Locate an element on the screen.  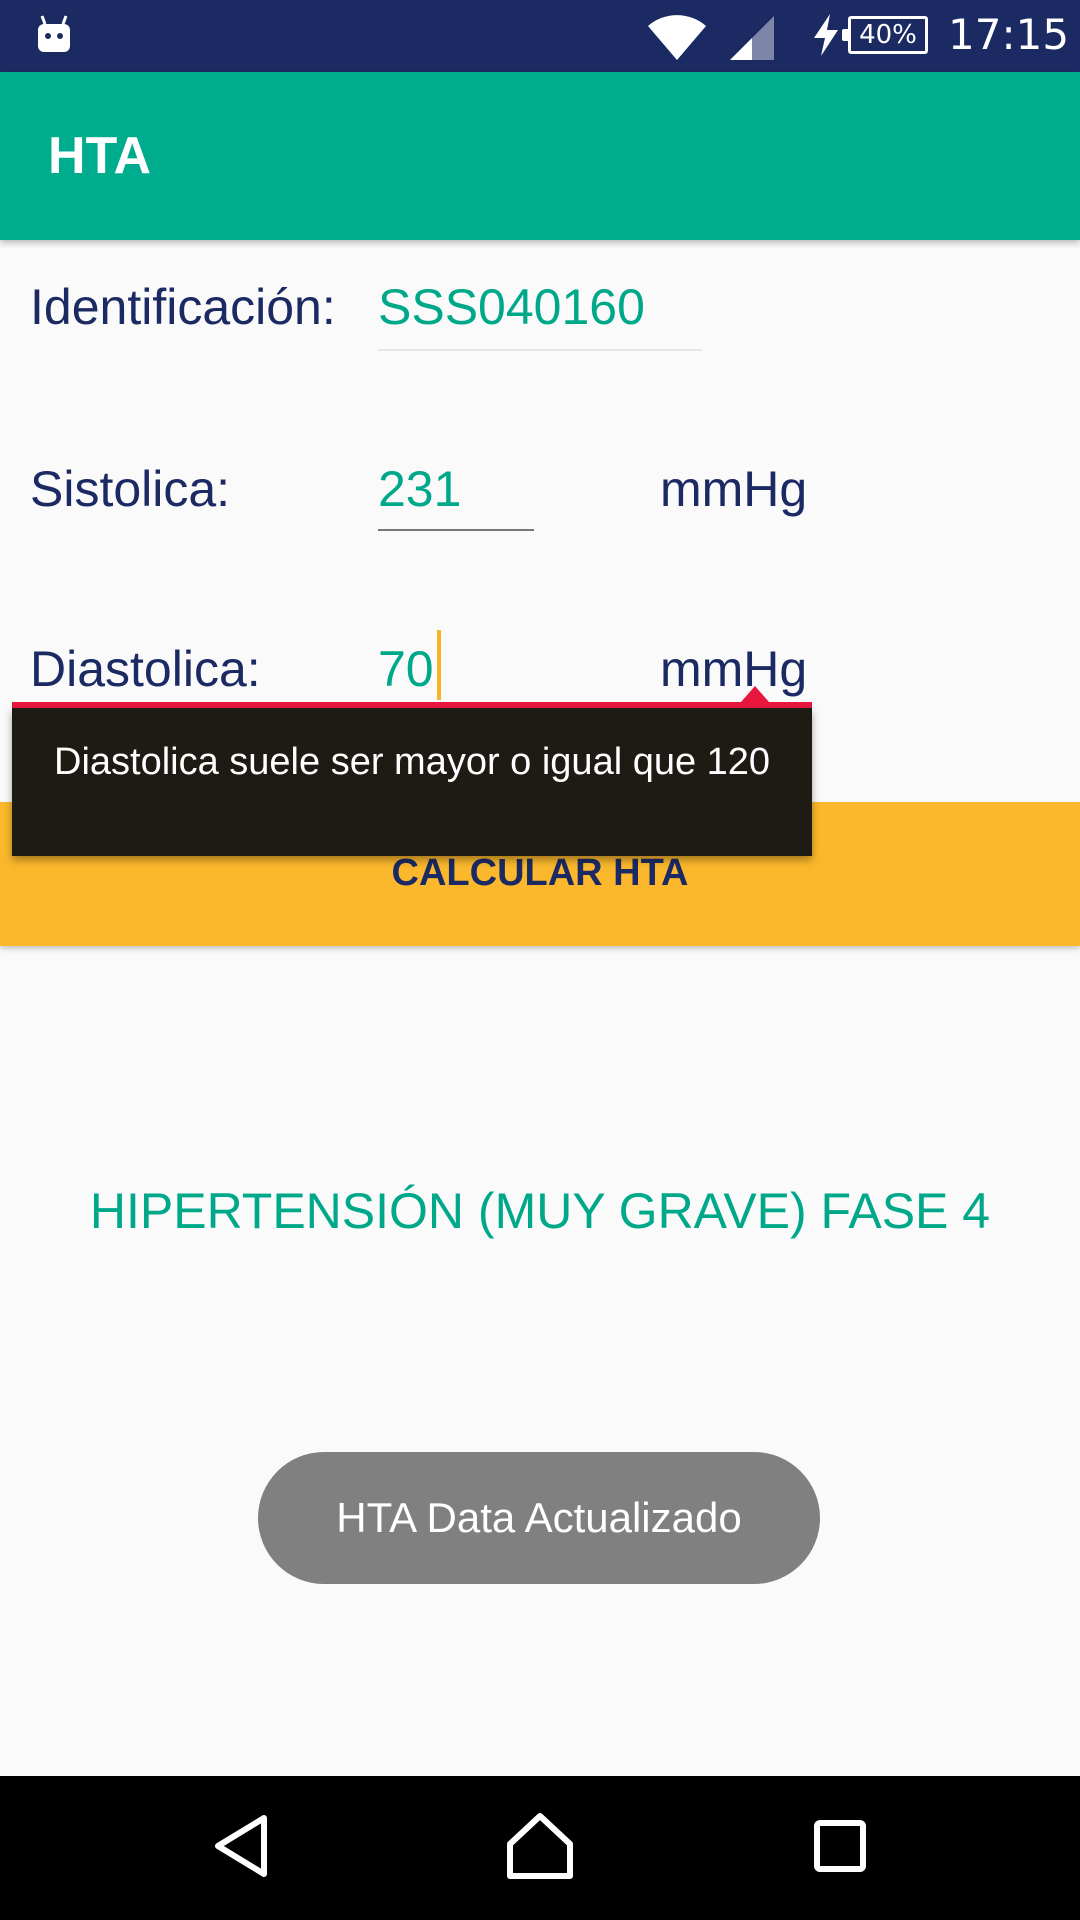
text-cursor is located at coordinates (439, 665).